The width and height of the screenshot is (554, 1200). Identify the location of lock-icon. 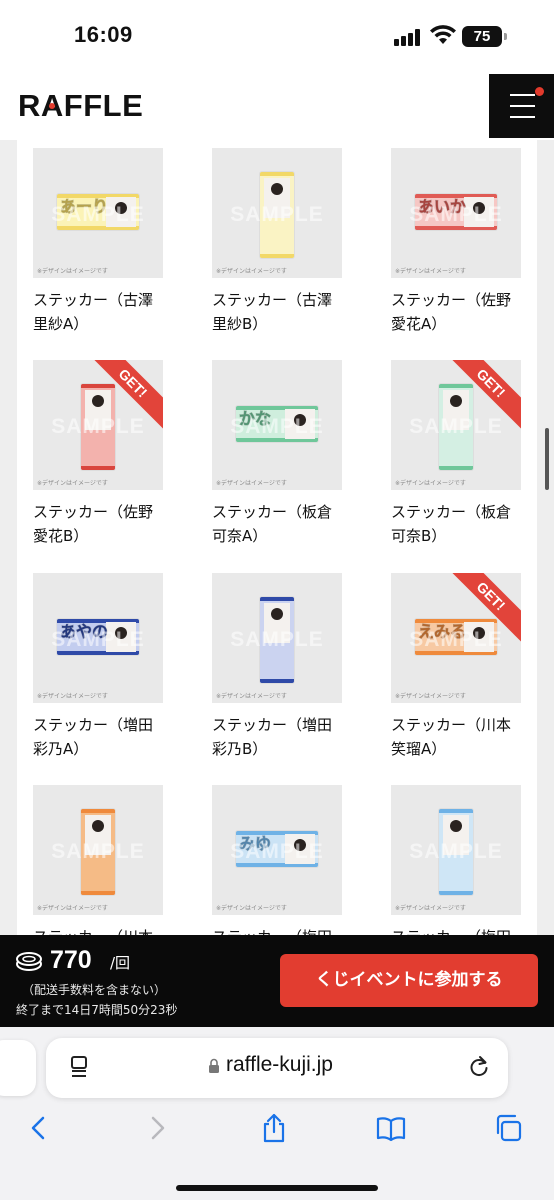
(214, 1065).